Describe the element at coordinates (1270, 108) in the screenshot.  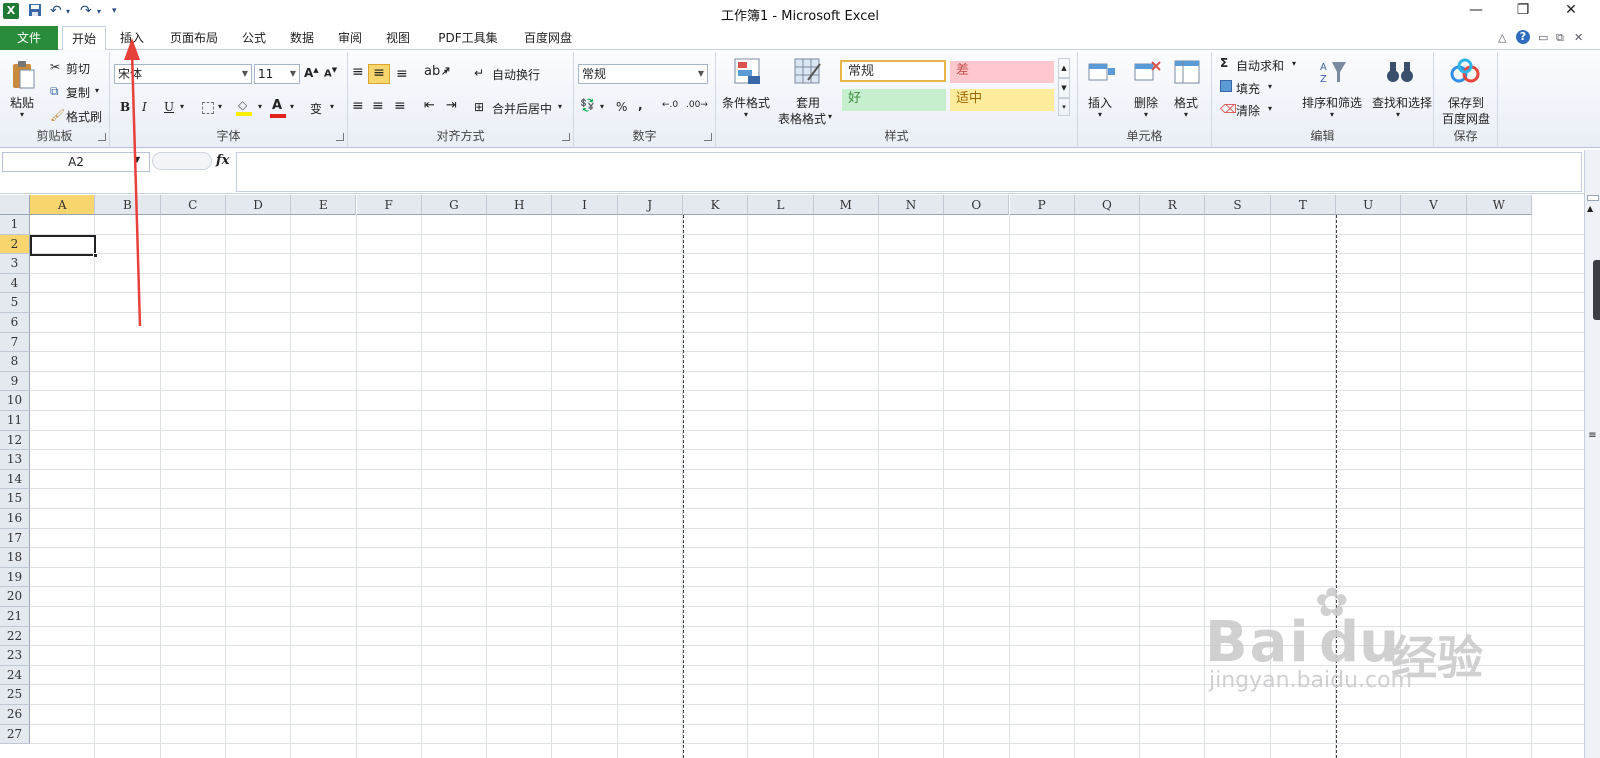
I see `clear-dropdown-icon: ▾` at that location.